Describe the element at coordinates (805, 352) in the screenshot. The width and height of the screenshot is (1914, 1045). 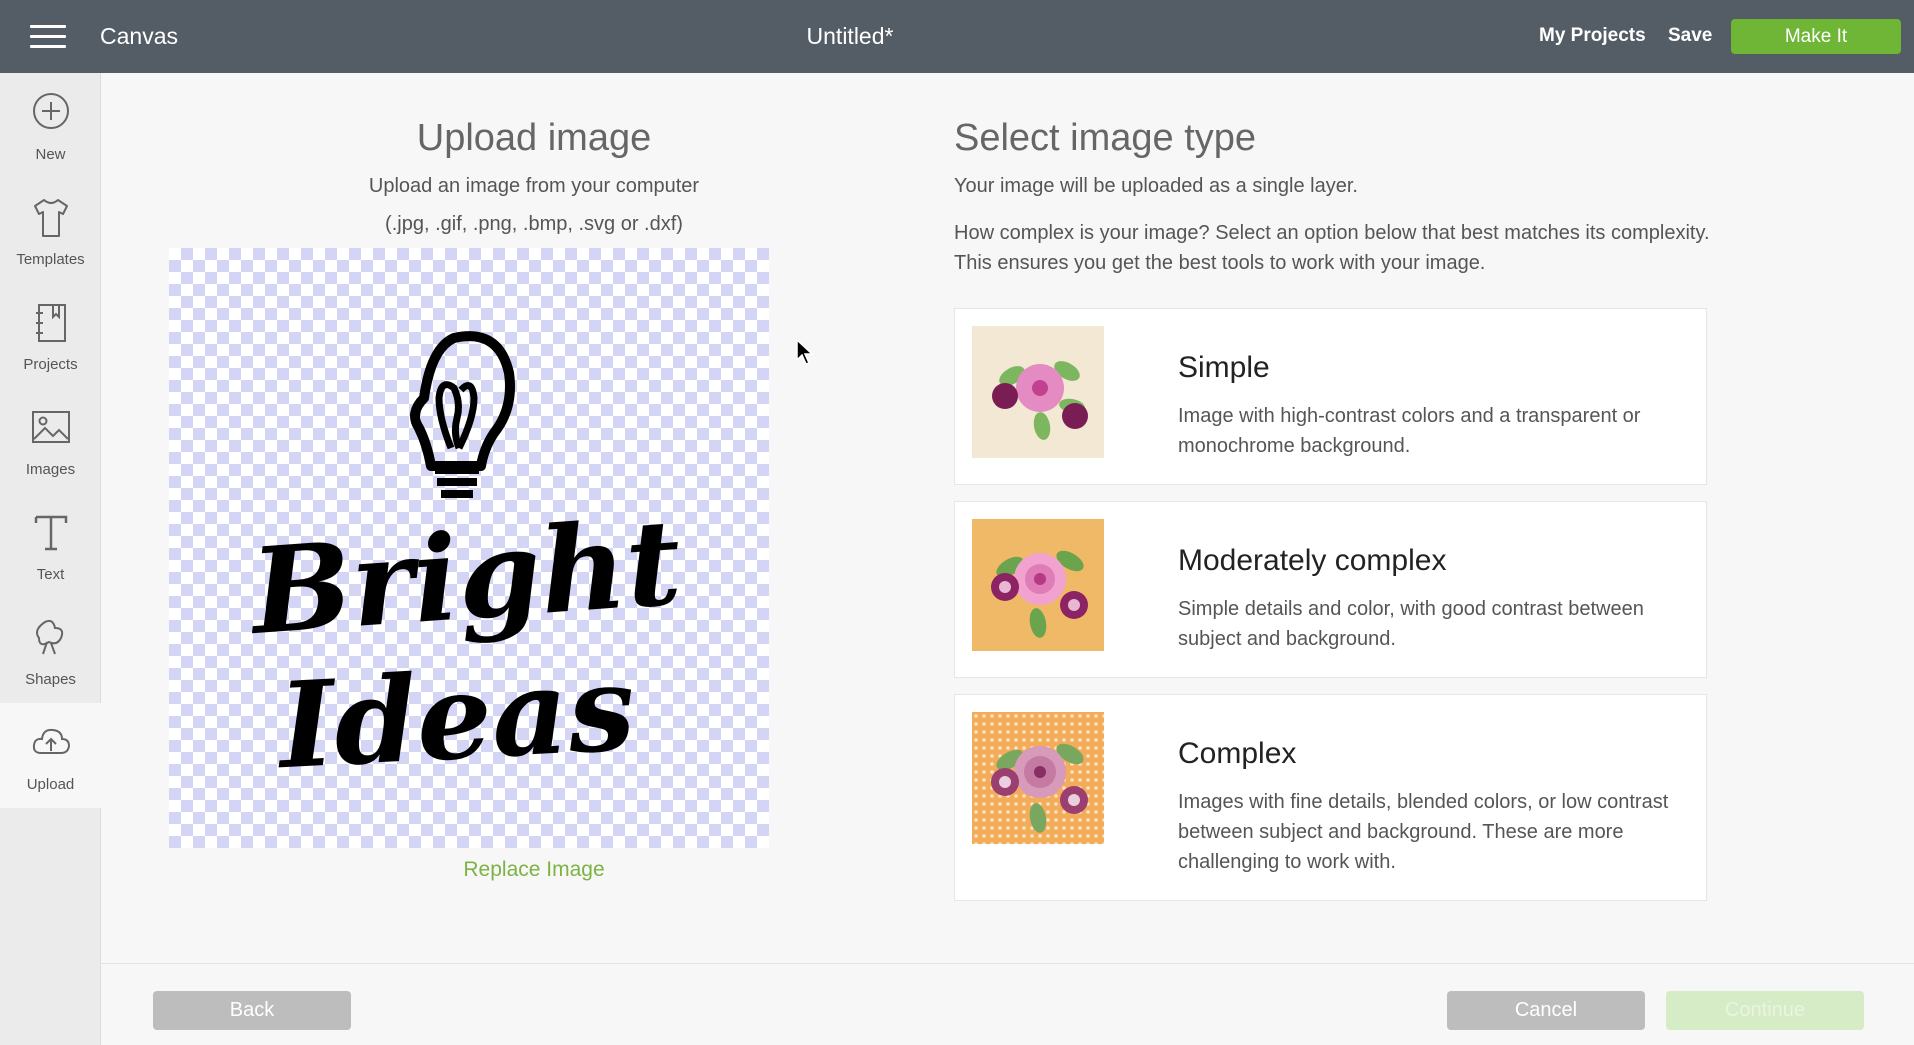
I see `mouse-cursor-icon` at that location.